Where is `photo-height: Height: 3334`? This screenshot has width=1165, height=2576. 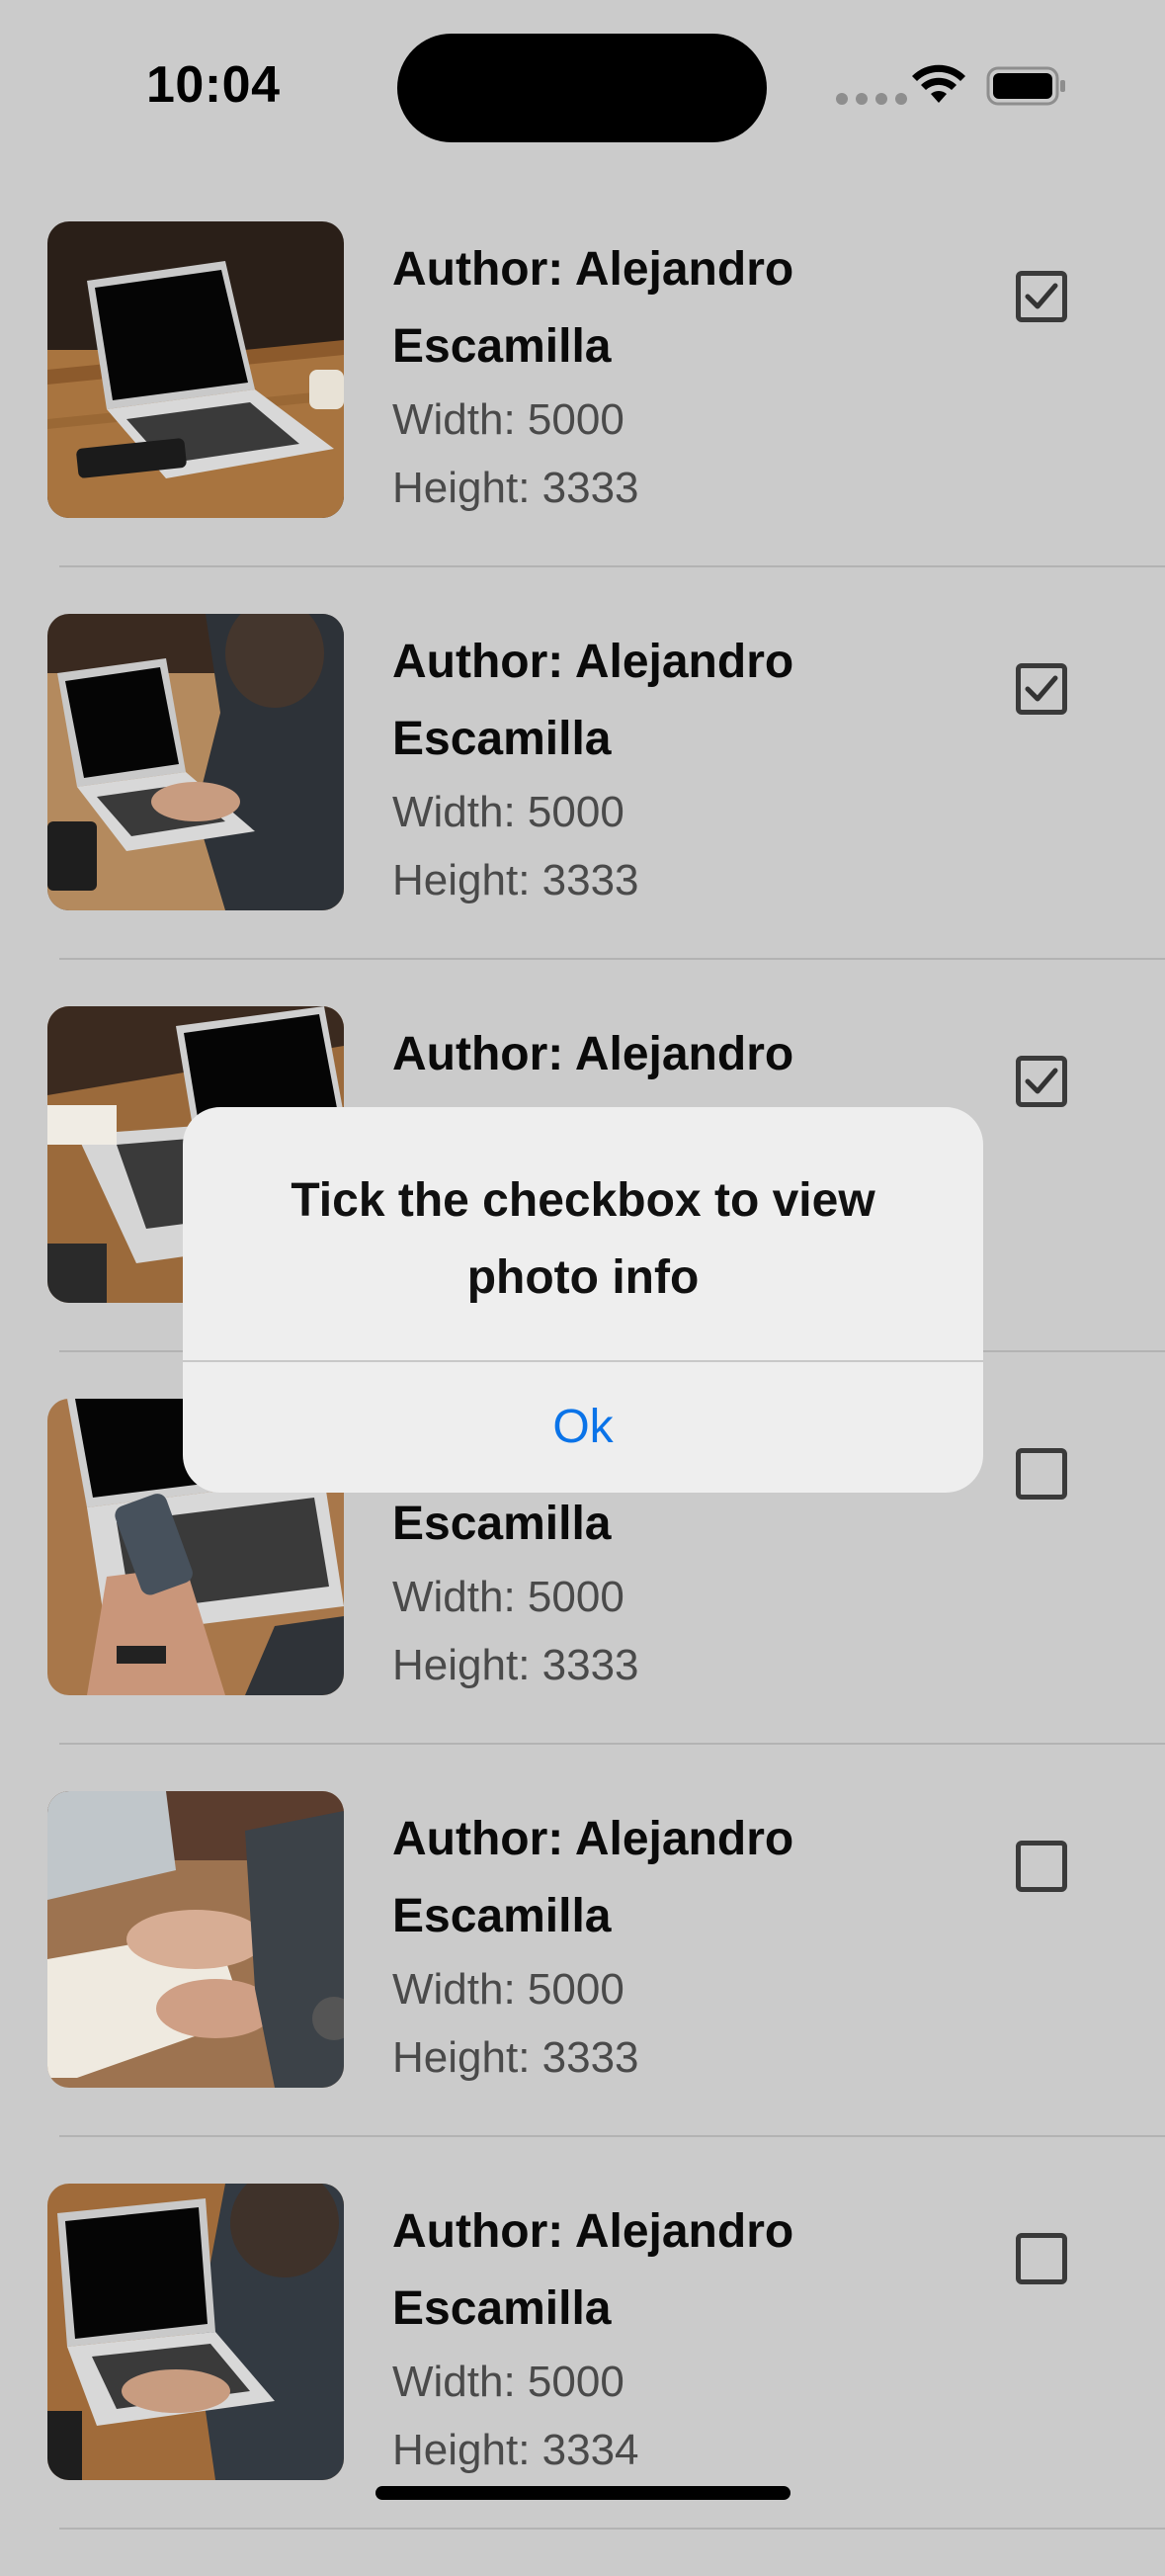 photo-height: Height: 3334 is located at coordinates (515, 2450).